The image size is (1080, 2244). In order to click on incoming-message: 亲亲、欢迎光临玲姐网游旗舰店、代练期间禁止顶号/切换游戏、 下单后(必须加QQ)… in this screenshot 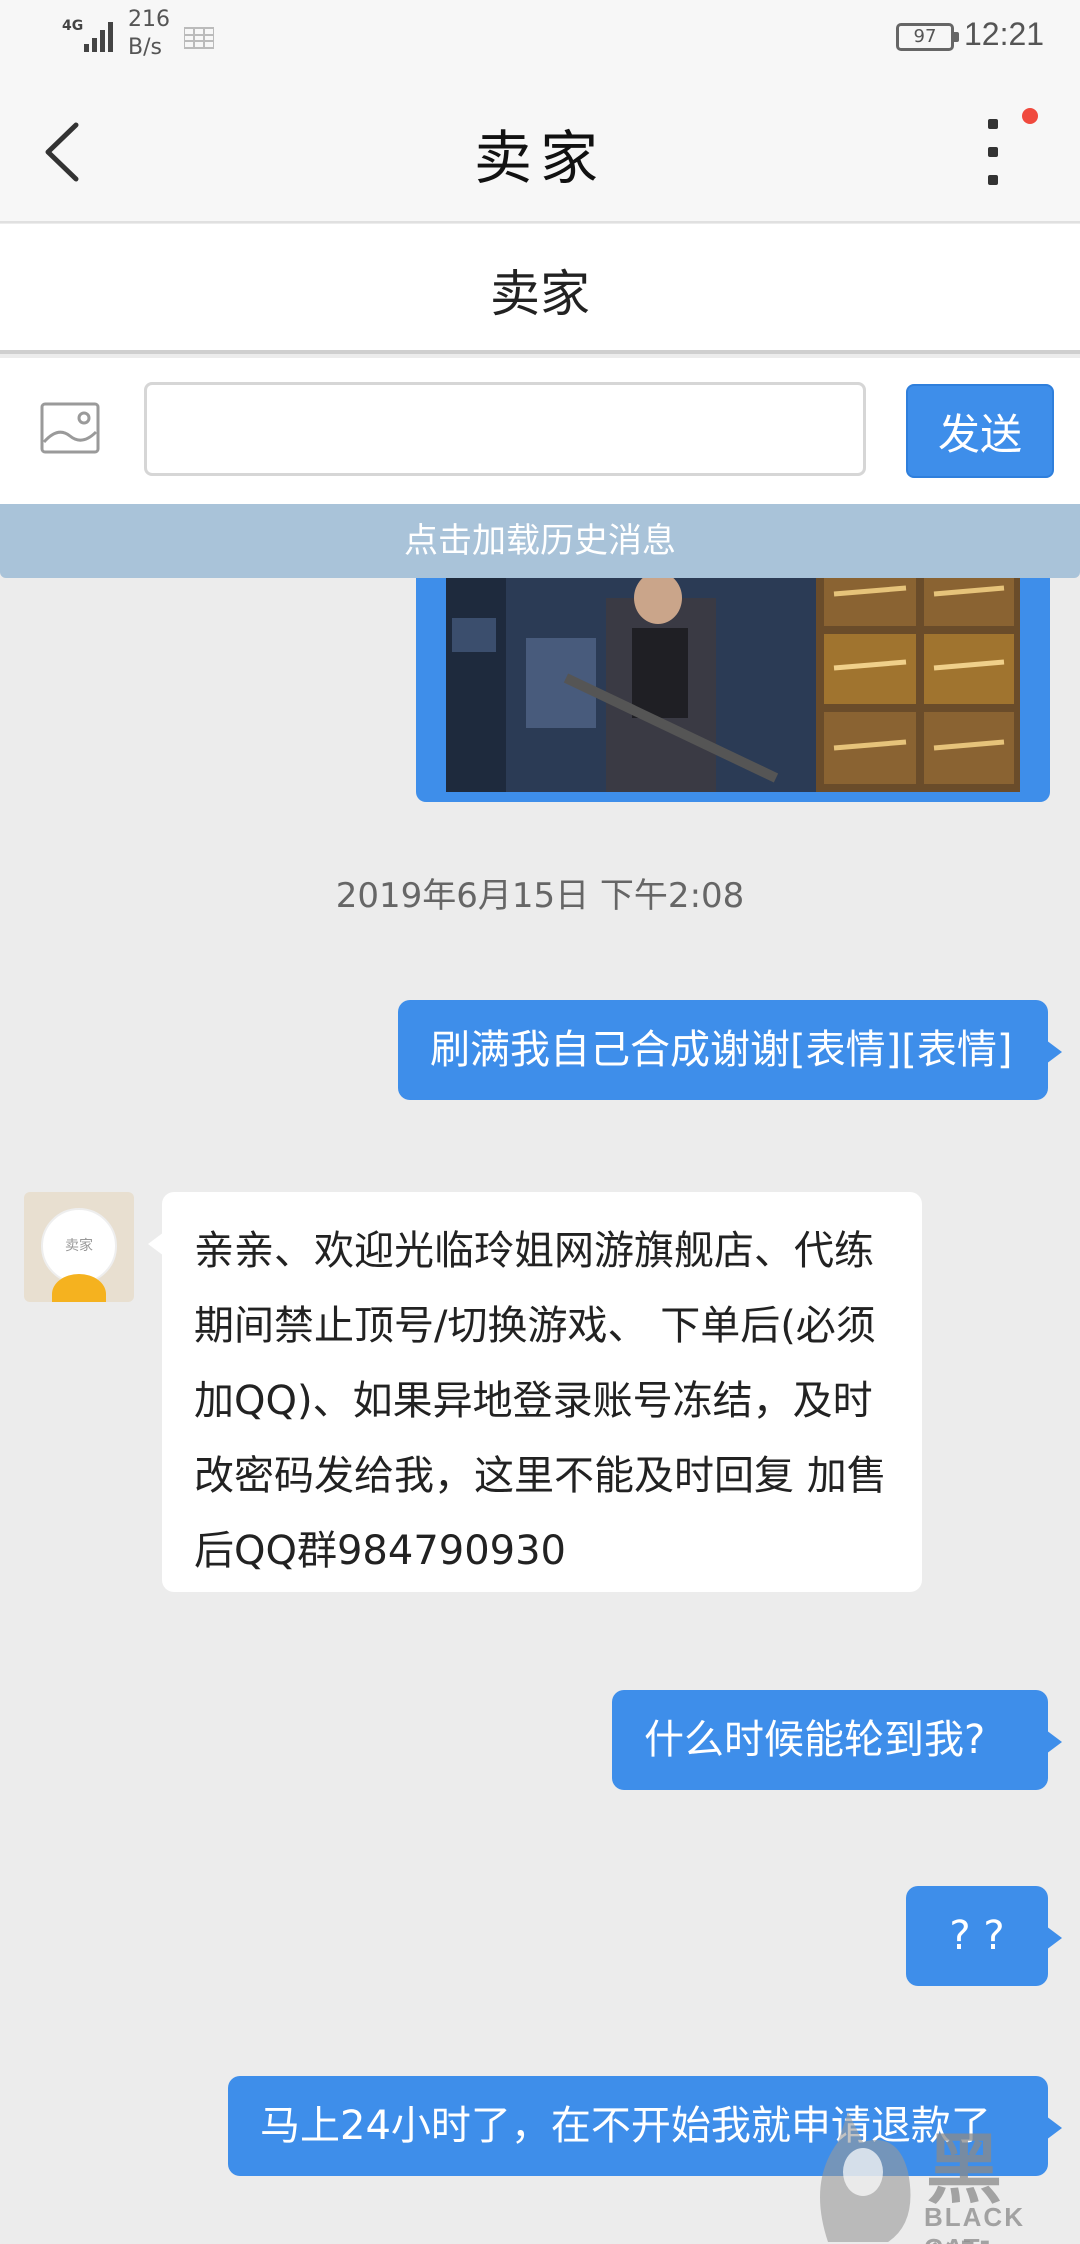, I will do `click(535, 1392)`.